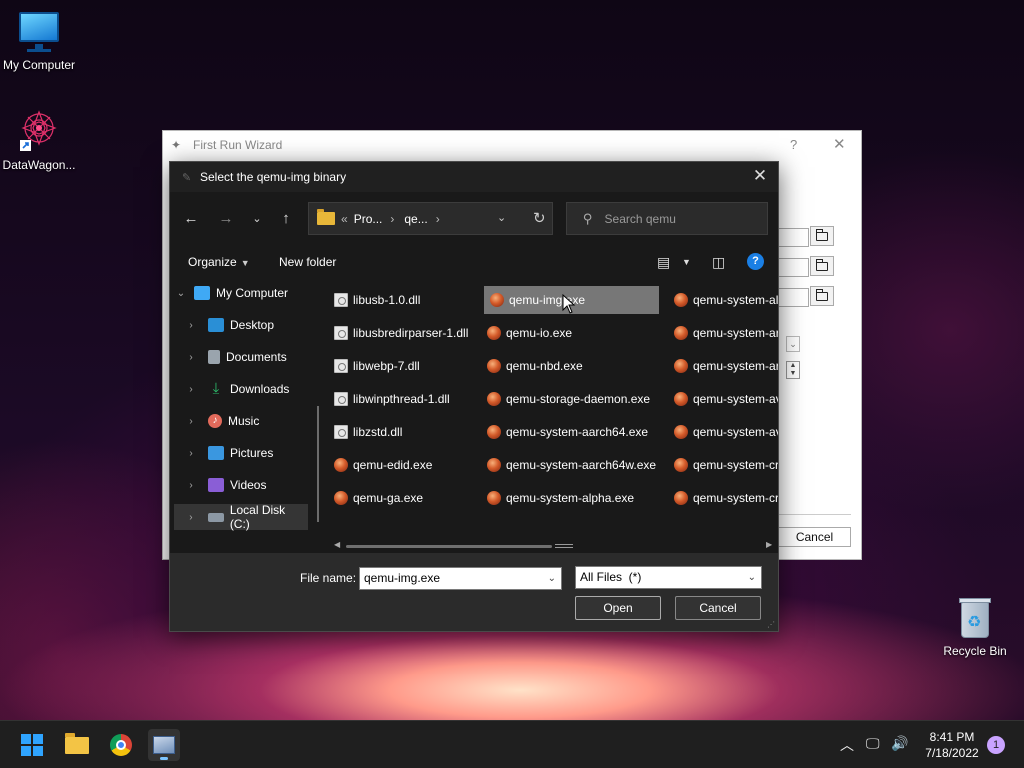 The height and width of the screenshot is (768, 1024). I want to click on list-item: qemu-edid.exe, so click(380, 465).